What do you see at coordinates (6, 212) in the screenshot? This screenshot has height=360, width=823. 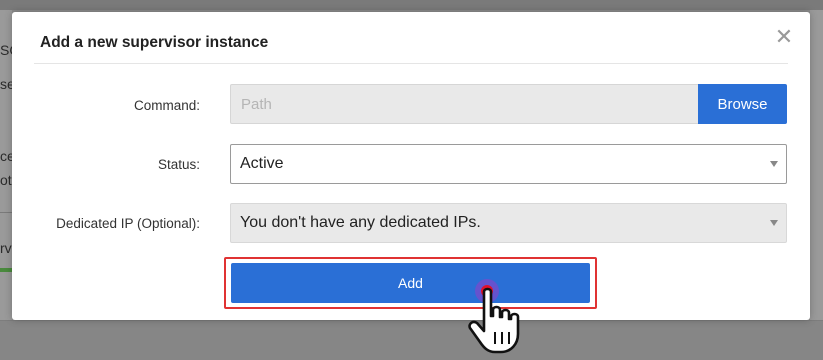 I see `background-divider` at bounding box center [6, 212].